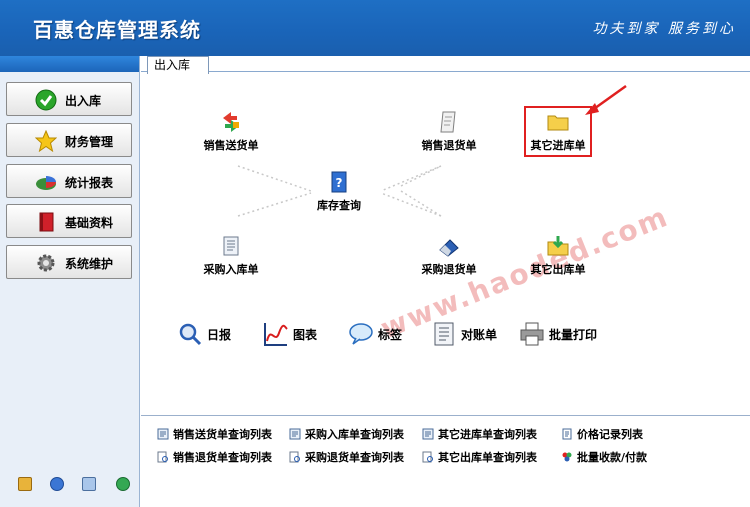  What do you see at coordinates (89, 264) in the screenshot?
I see `sidebar-item-label: 系统维护` at bounding box center [89, 264].